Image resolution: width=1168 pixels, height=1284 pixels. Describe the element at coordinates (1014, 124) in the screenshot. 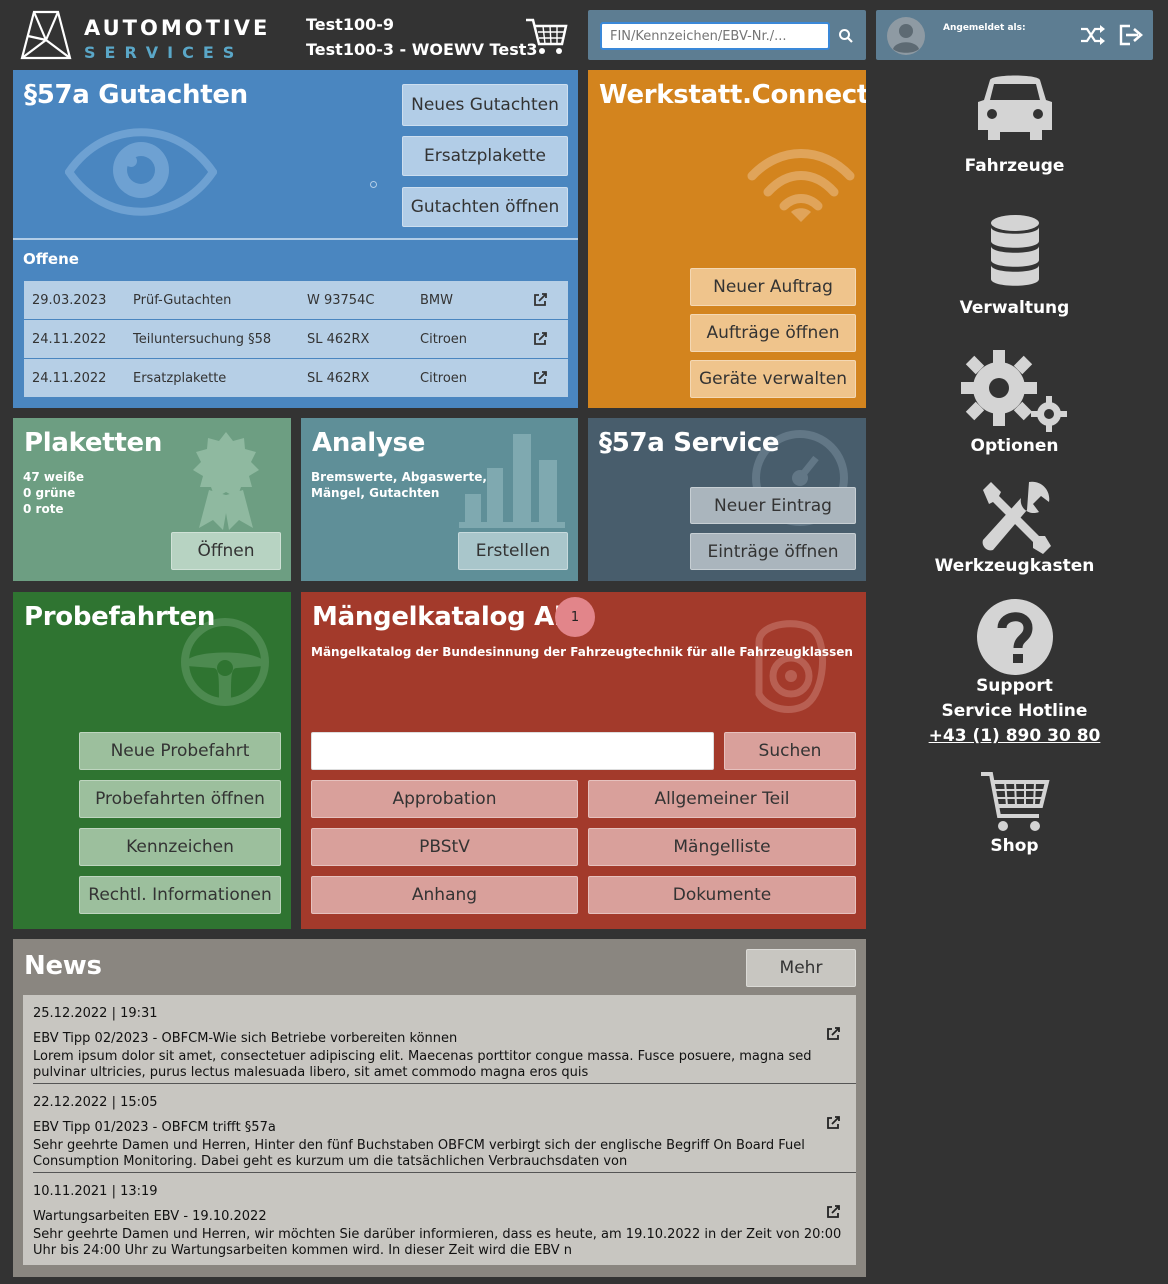

I see `sidebar-item-fahrzeuge: Fahrzeuge` at that location.